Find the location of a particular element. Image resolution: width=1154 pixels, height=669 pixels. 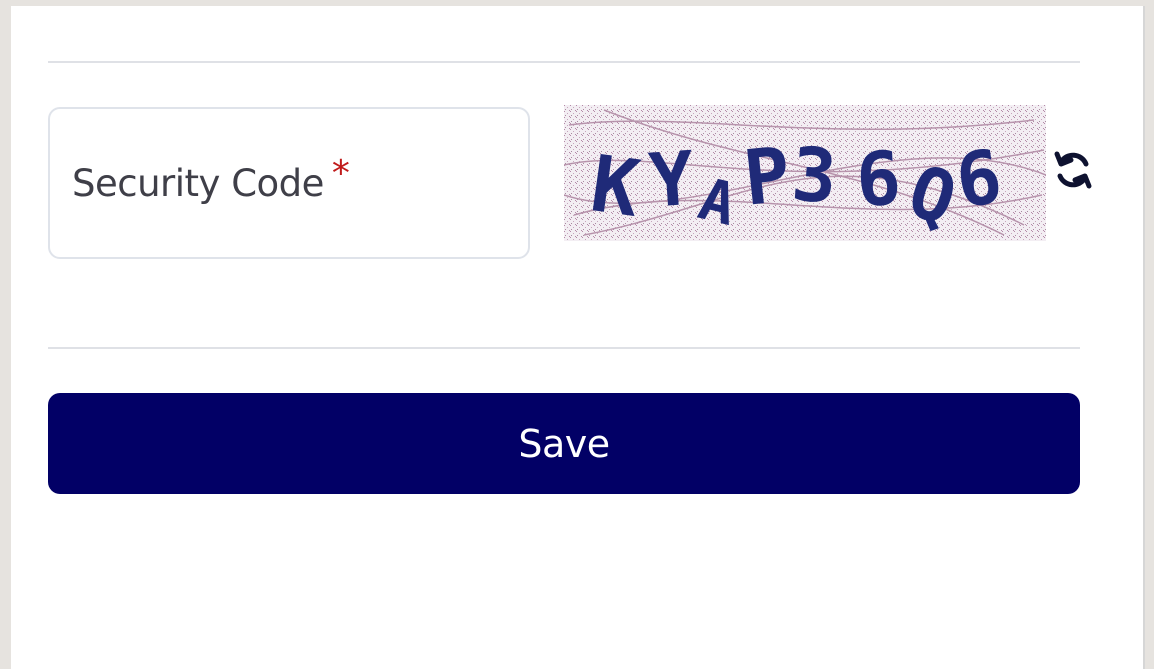

captcha-image: K Y A P 3 6 Q 6 is located at coordinates (805, 173).